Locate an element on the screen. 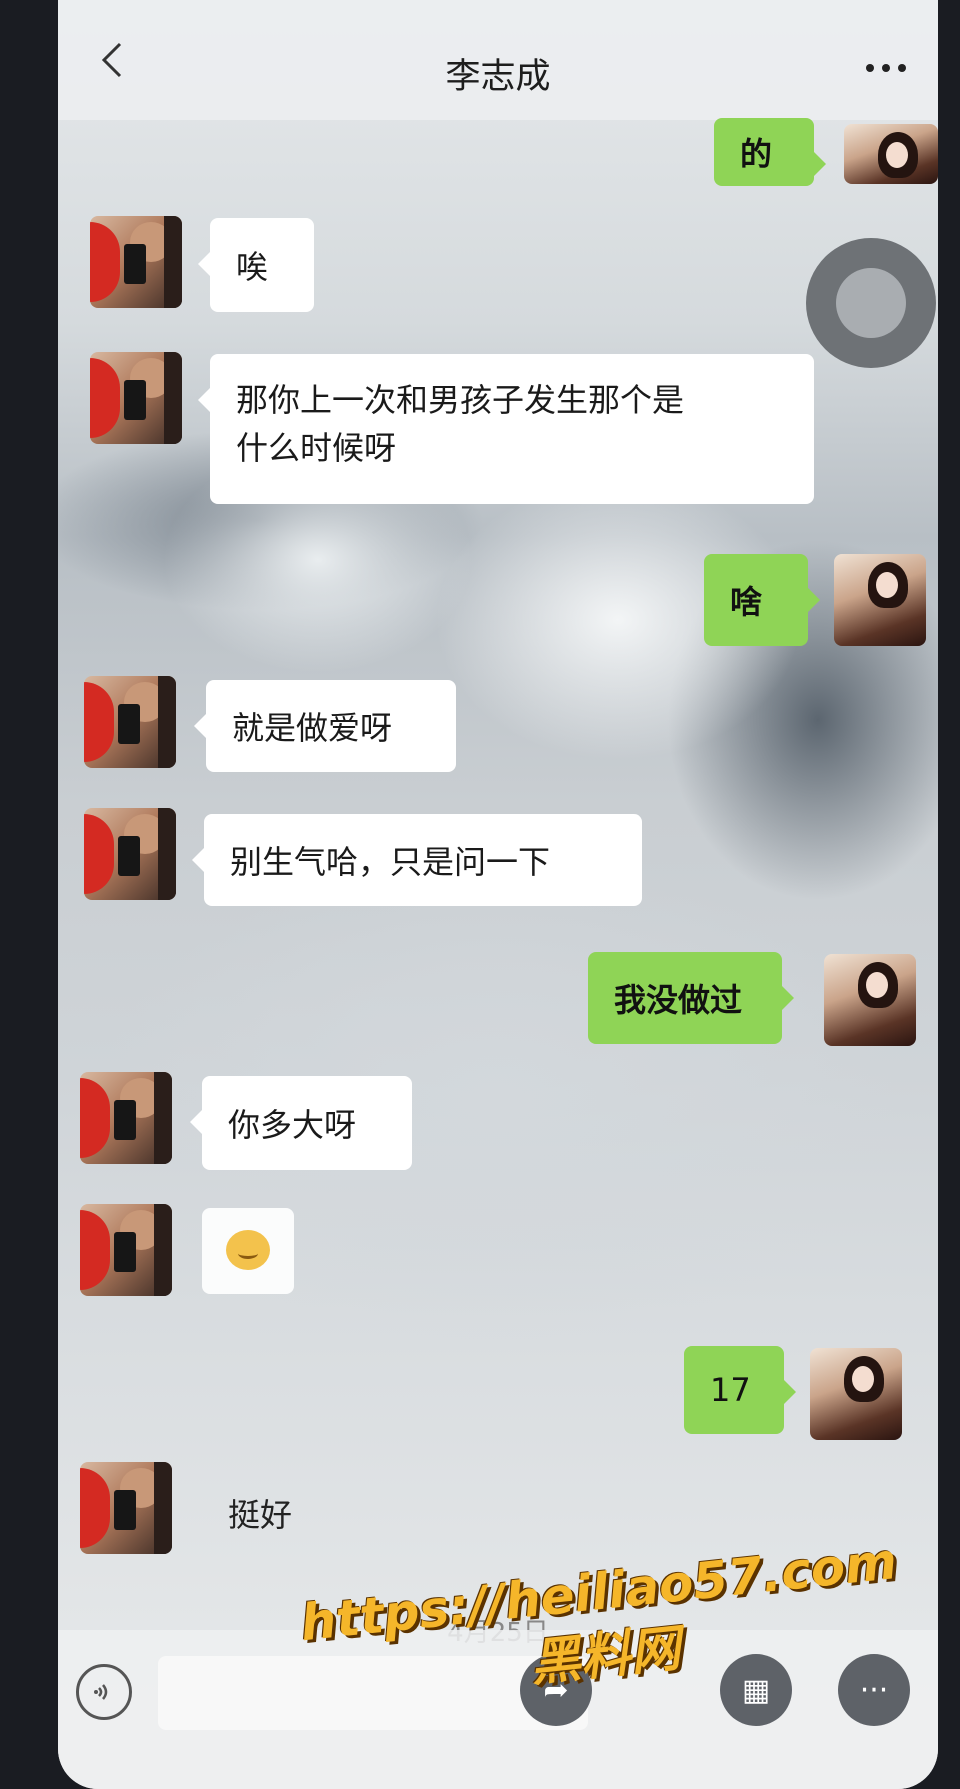 This screenshot has height=1789, width=960. message-text: 啥 is located at coordinates (746, 602).